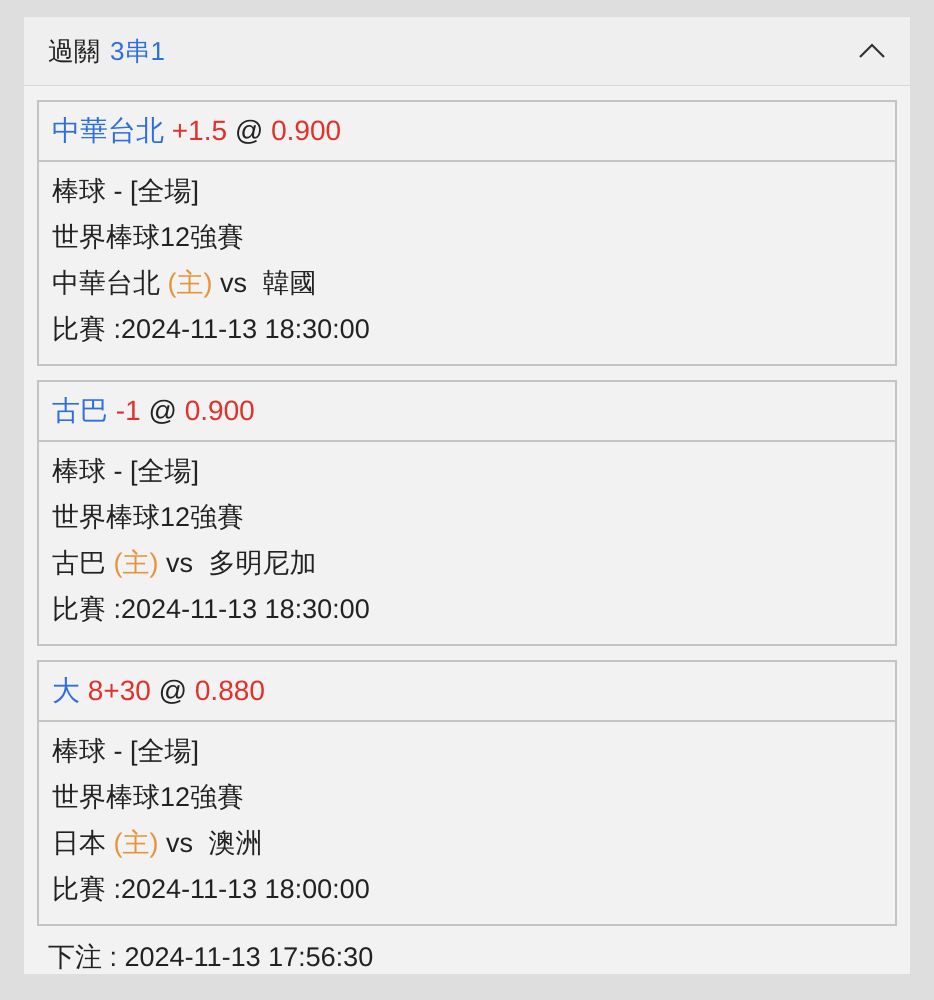  What do you see at coordinates (79, 563) in the screenshot?
I see `home-team: 古巴` at bounding box center [79, 563].